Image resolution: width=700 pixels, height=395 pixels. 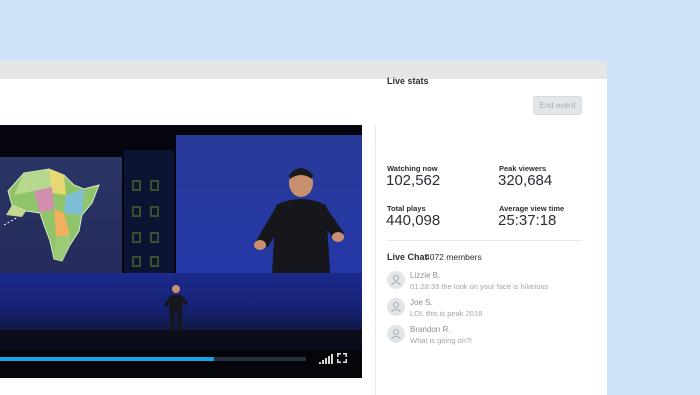 I want to click on stat-value-total-plays: 440,098, so click(x=413, y=220).